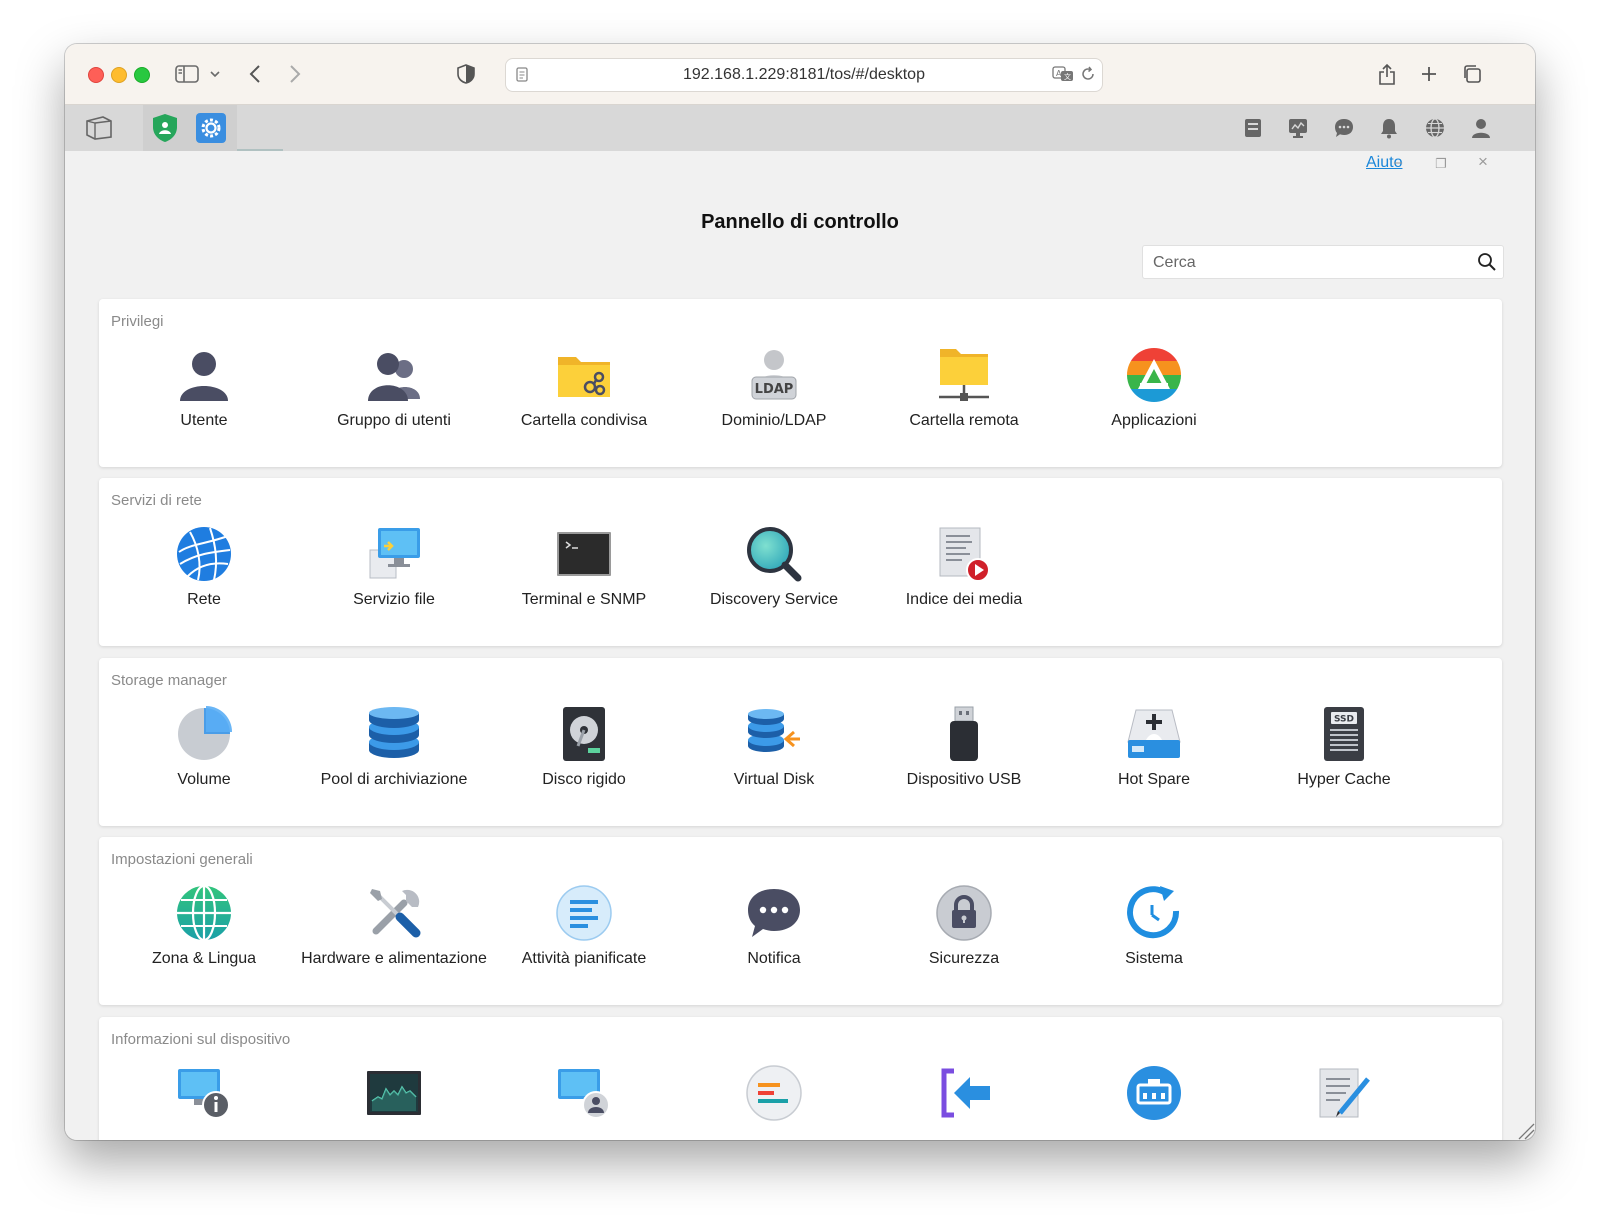  I want to click on item-label: Gruppo di utenti, so click(394, 420).